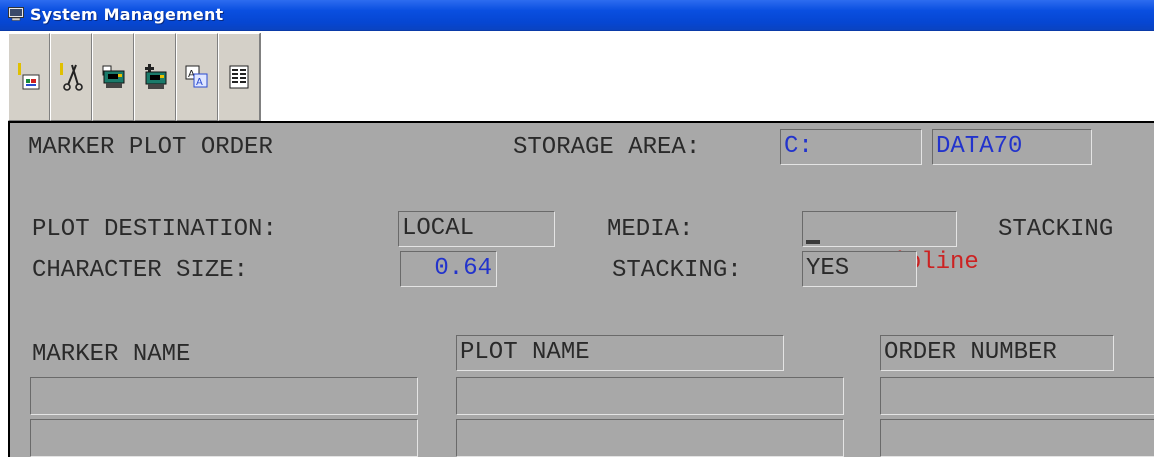  Describe the element at coordinates (620, 353) in the screenshot. I see `plot-name-header: PLOT NAME` at that location.